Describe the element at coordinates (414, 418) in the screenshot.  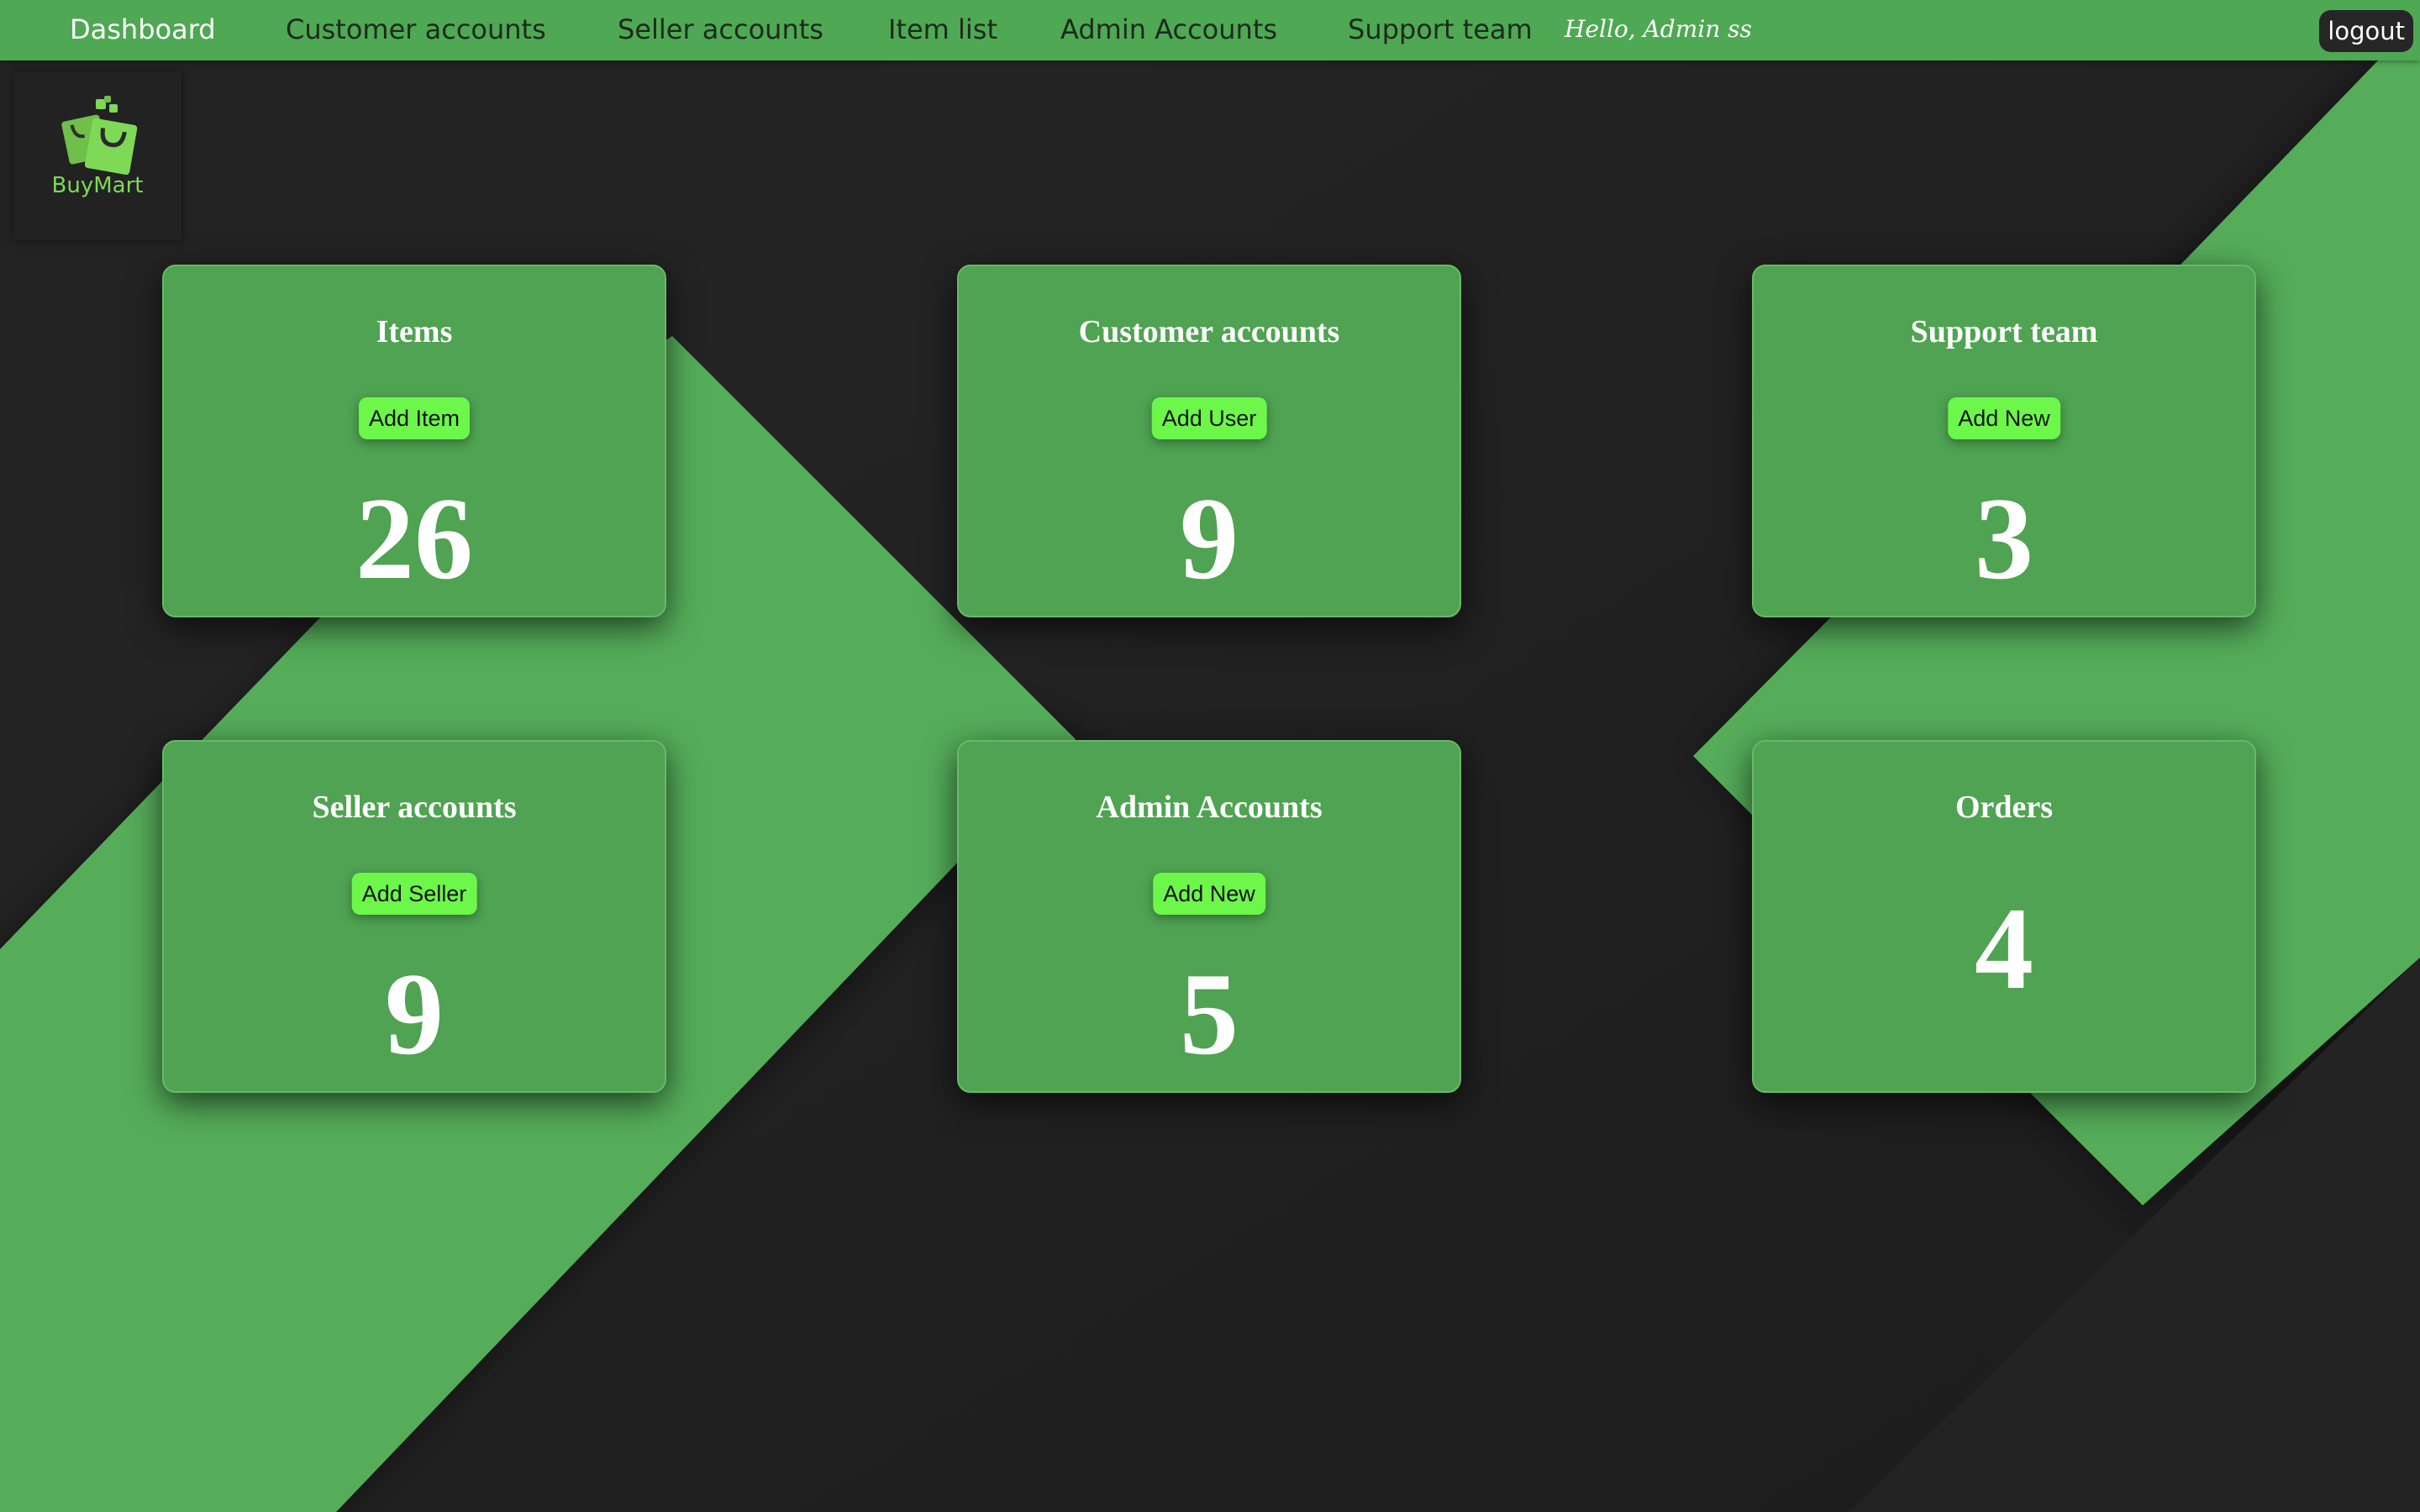
I see `add-item-button: Add Item` at that location.